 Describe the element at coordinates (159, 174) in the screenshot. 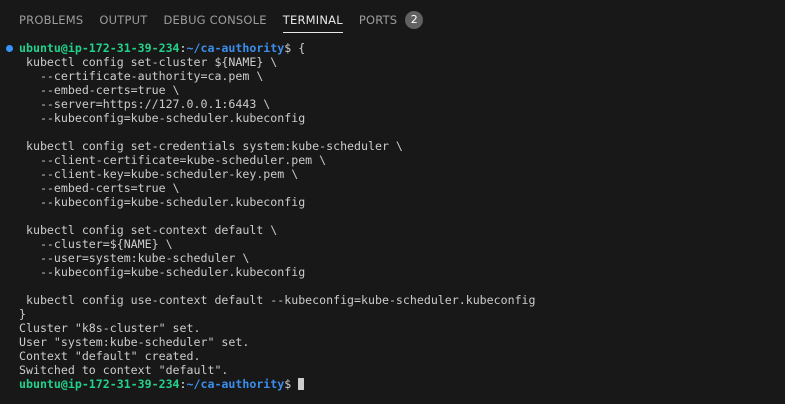

I see `terminal-line: --client-key=kube-scheduler-key.pem \` at that location.